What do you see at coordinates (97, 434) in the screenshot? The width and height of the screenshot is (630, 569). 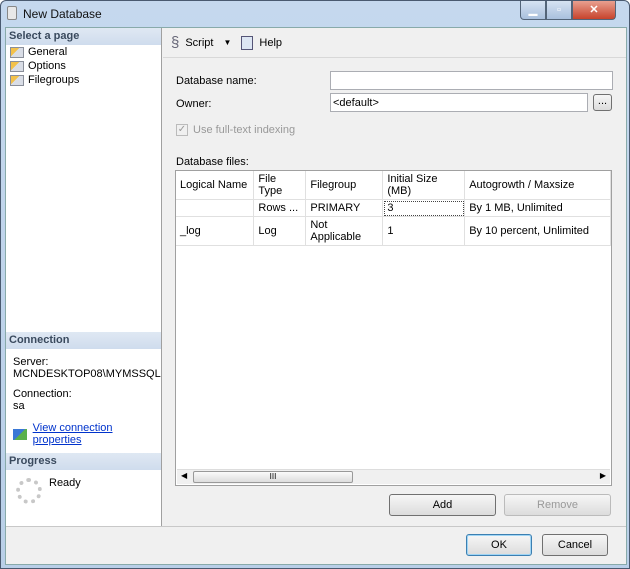 I see `view-connection-properties-link: View connection properties` at bounding box center [97, 434].